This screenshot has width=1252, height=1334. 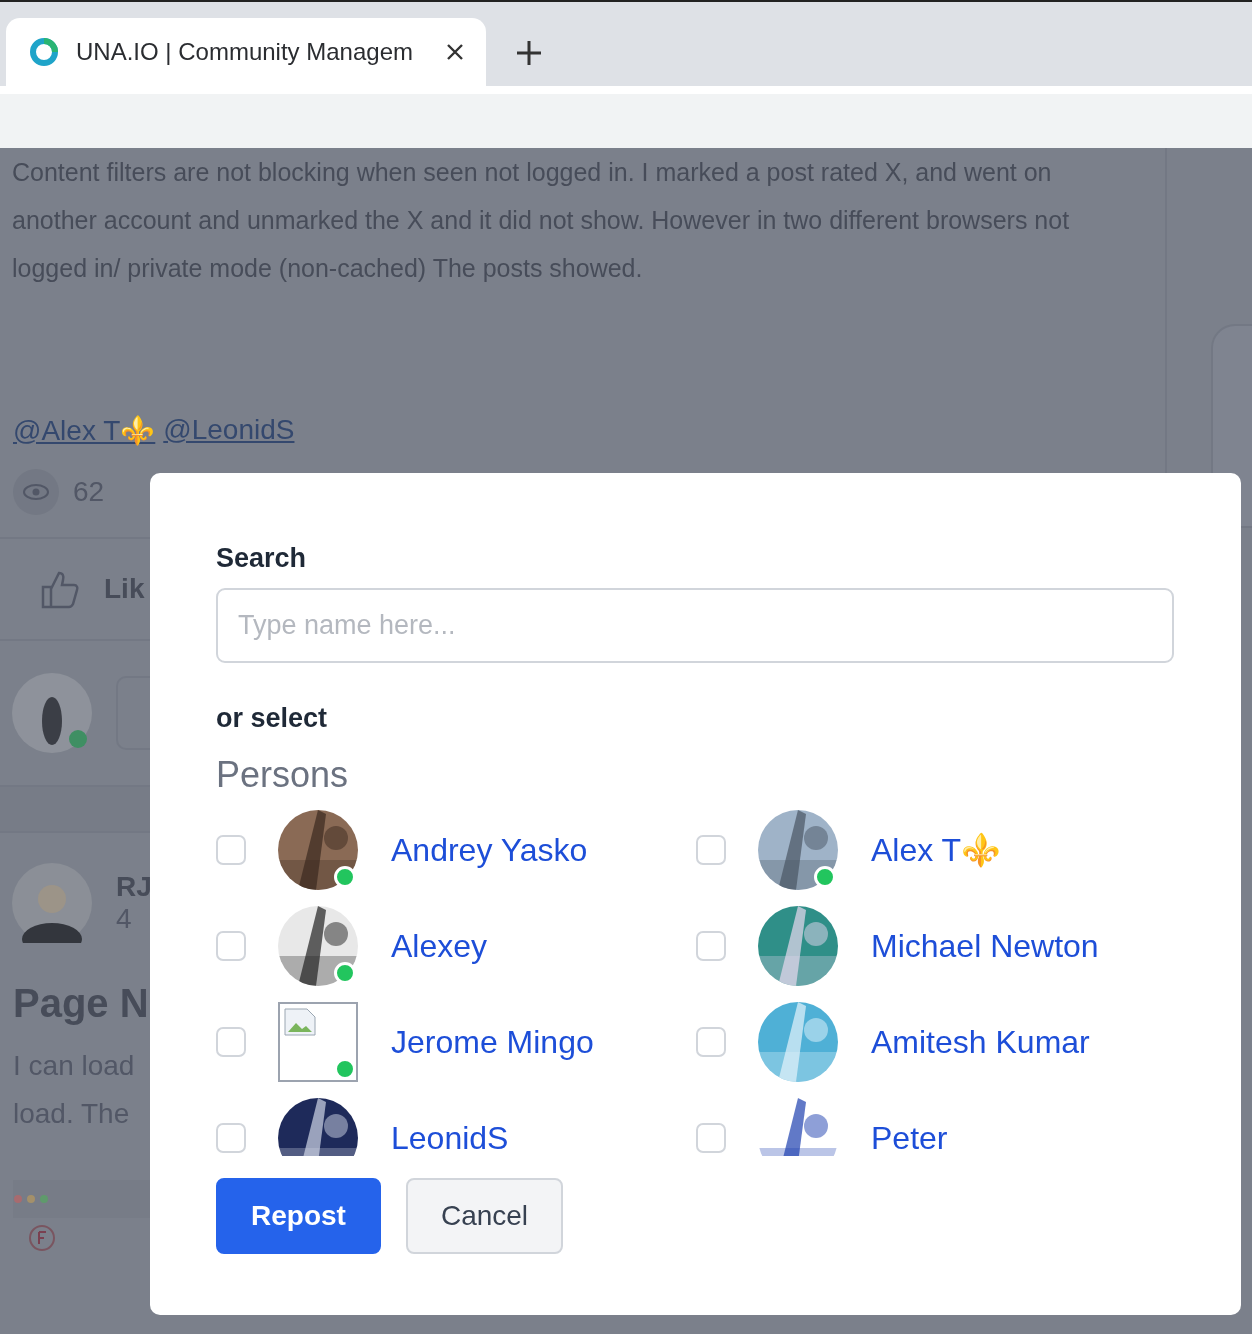 I want to click on thumbs-up-icon, so click(x=60, y=589).